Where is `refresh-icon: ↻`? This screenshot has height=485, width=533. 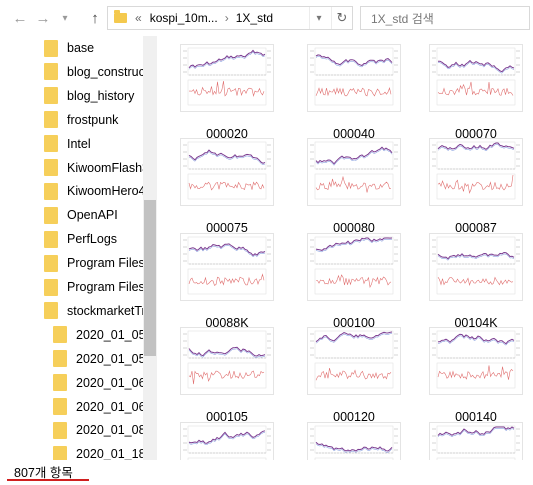 refresh-icon: ↻ is located at coordinates (341, 18).